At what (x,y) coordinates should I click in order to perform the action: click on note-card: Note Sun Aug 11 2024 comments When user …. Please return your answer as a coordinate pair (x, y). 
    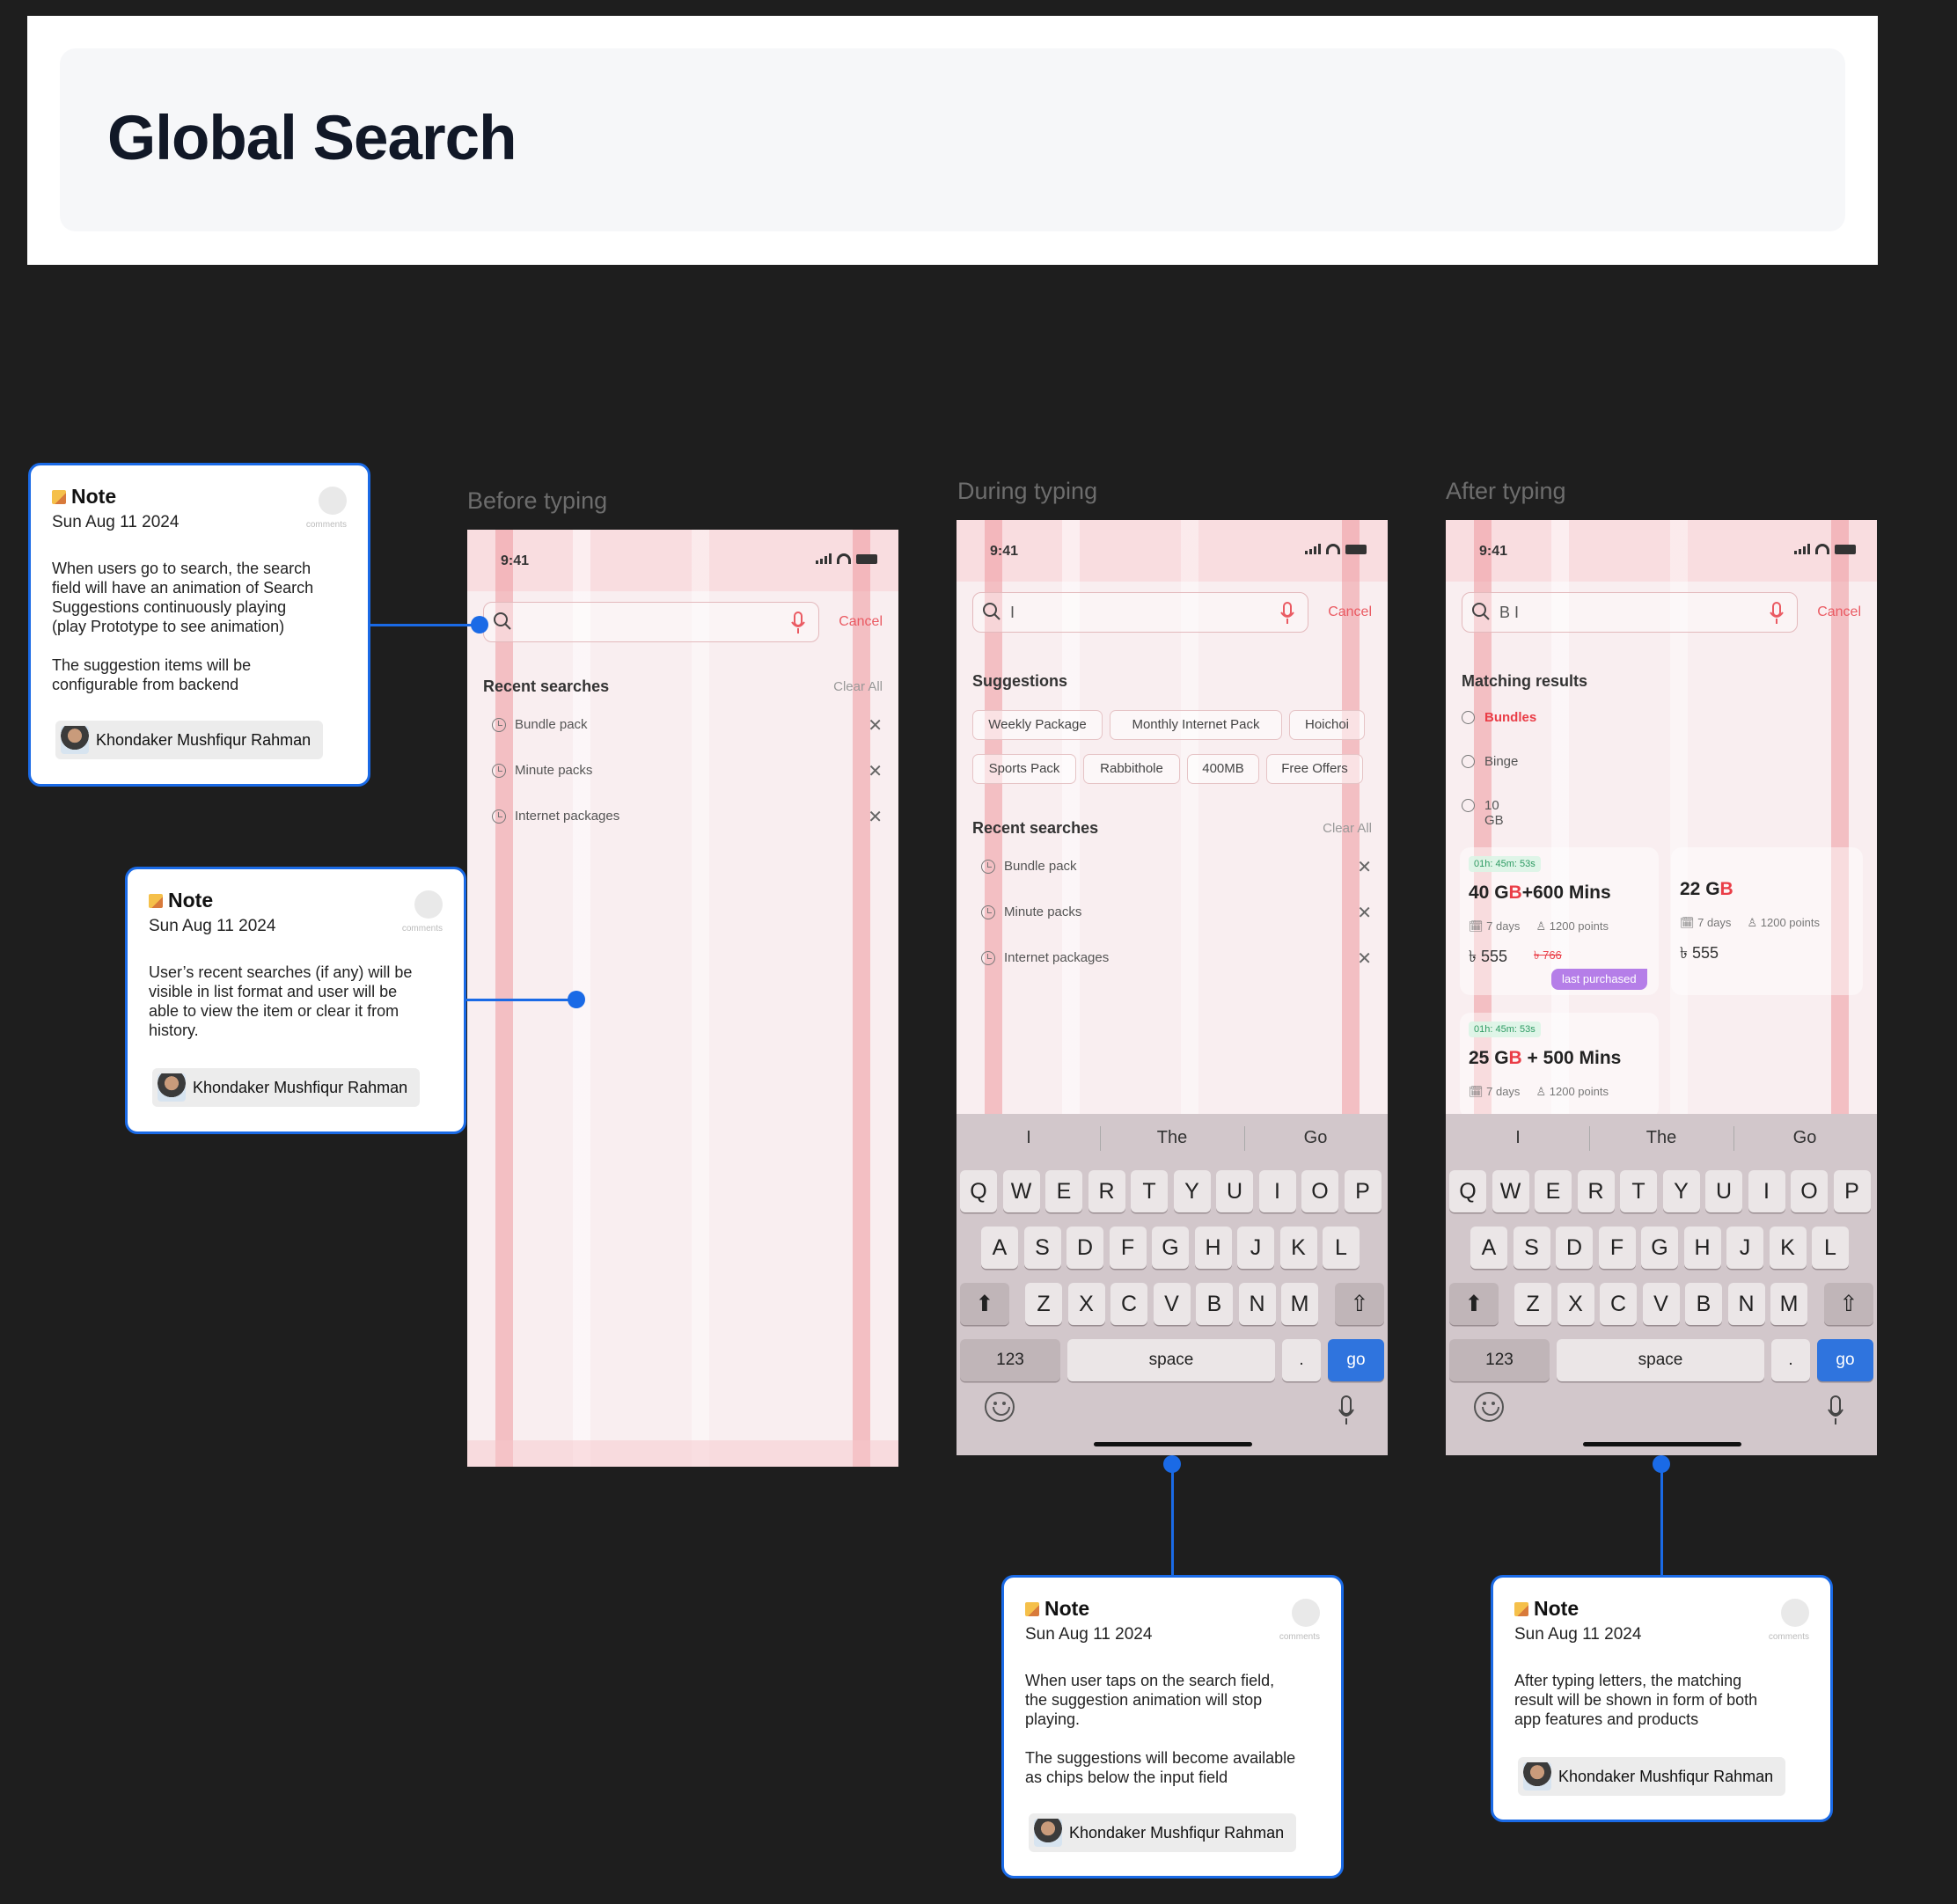
    Looking at the image, I should click on (1172, 1726).